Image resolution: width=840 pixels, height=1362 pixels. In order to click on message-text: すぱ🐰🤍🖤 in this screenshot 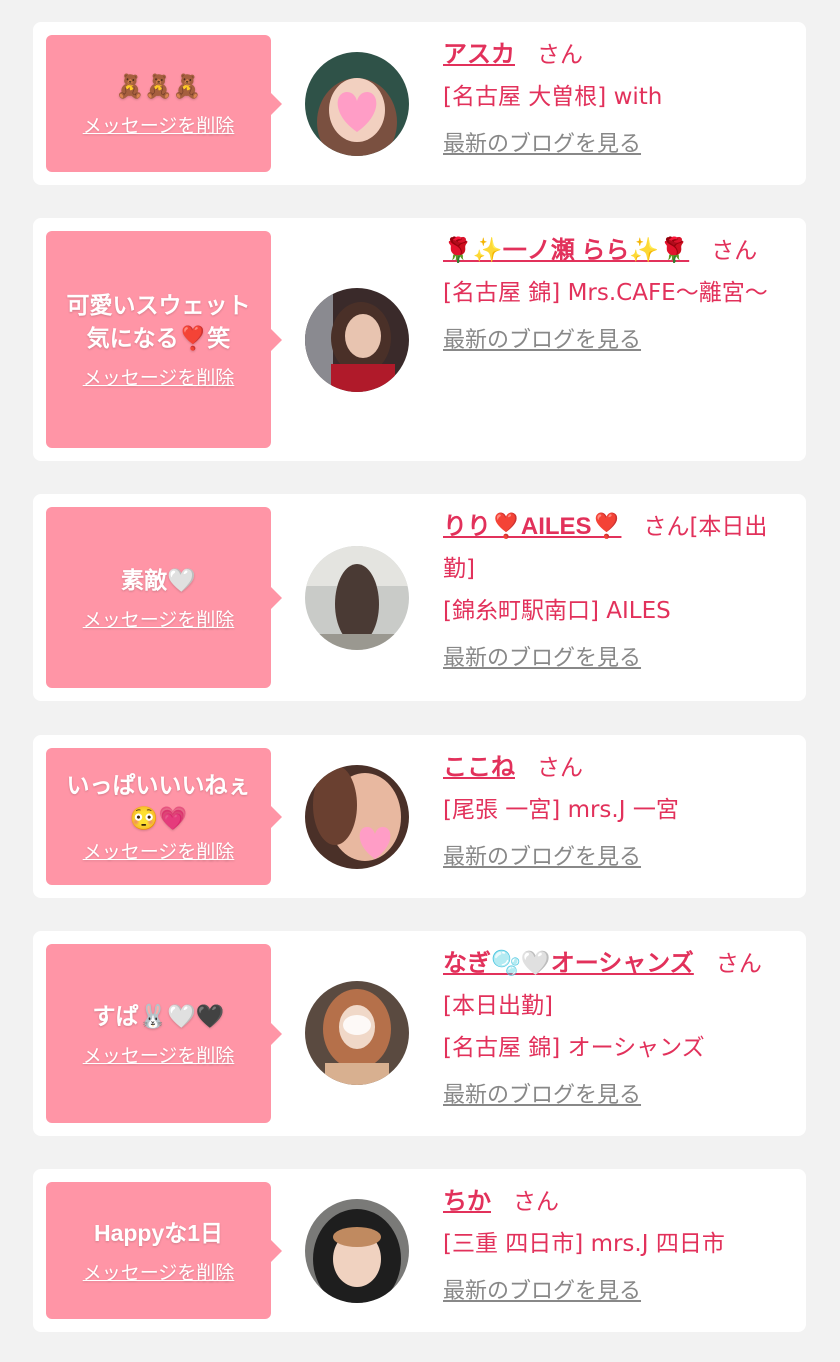, I will do `click(158, 1015)`.